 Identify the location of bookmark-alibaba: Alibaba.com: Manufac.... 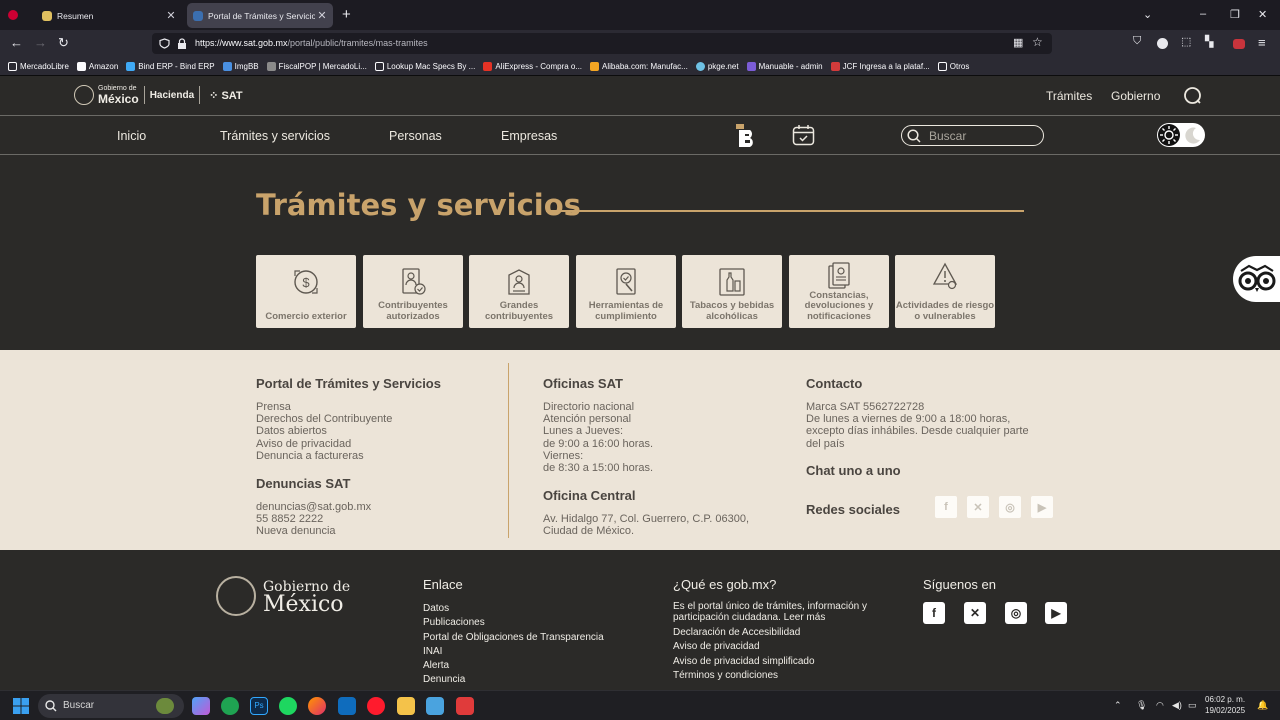
(639, 66).